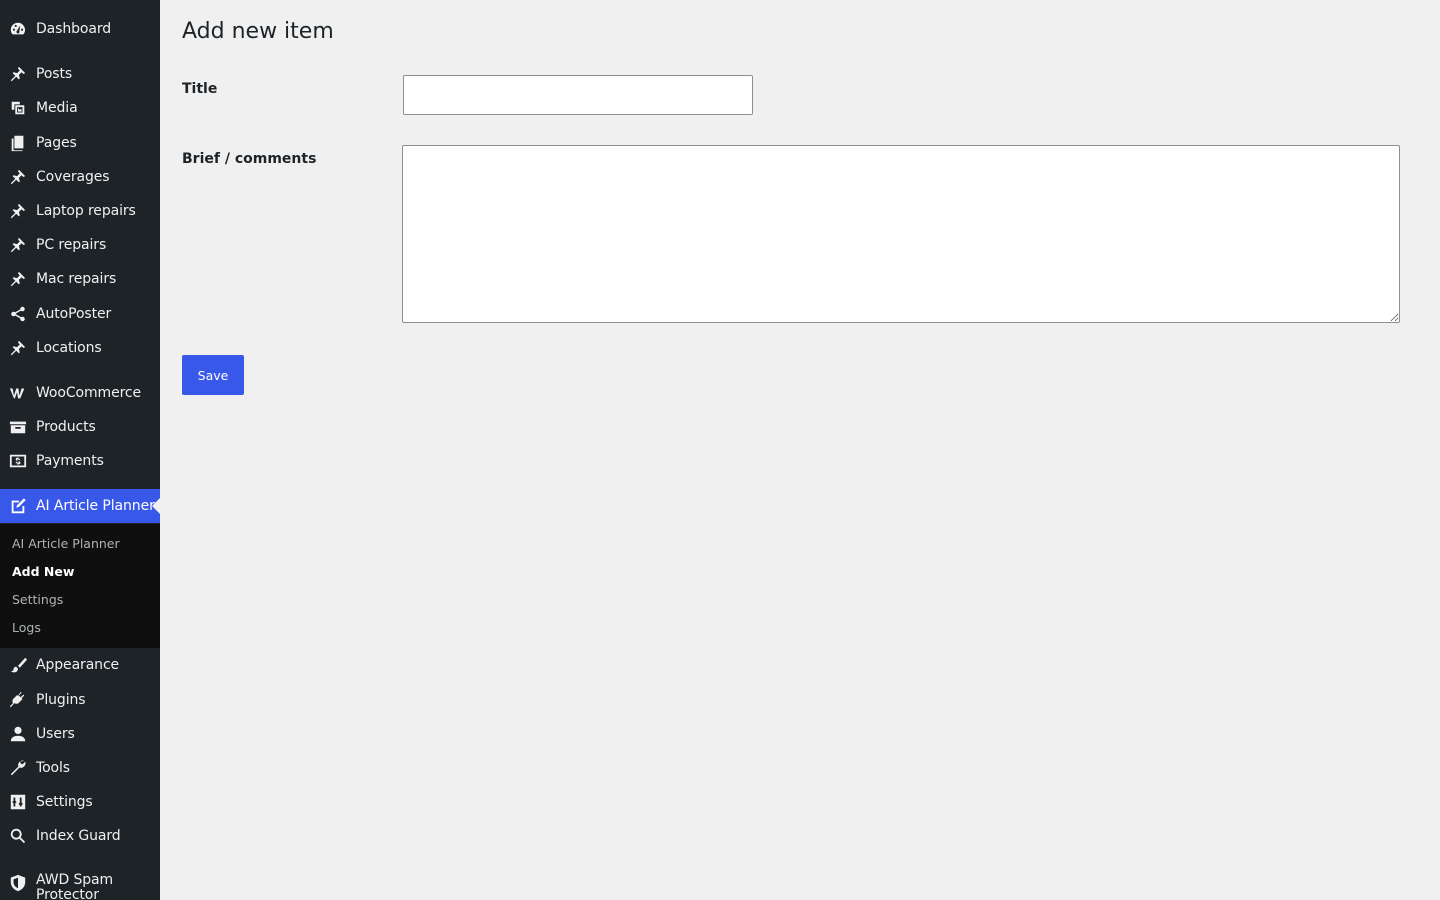 The width and height of the screenshot is (1440, 900). I want to click on sidebar-item-coverages: Coverages, so click(80, 177).